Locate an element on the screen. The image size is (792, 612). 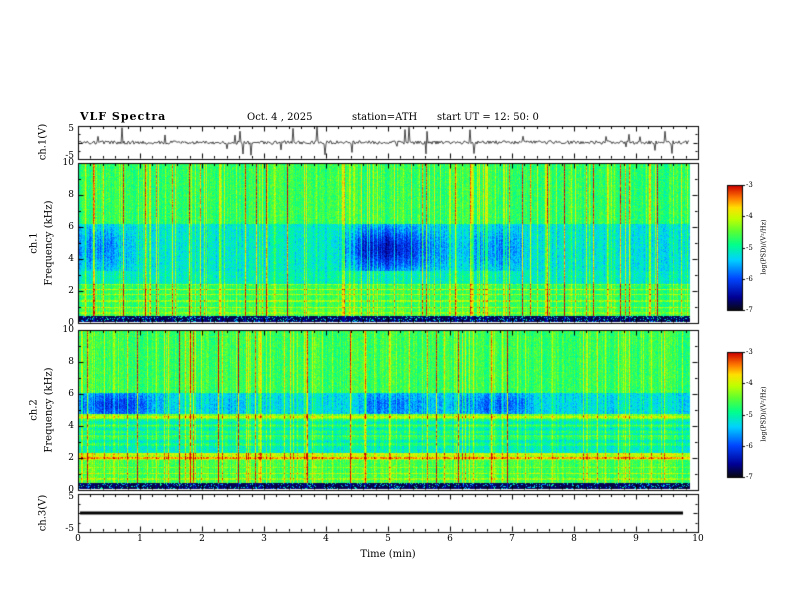
start-ut-label: start UT = 12: 50: 0 is located at coordinates (488, 117).